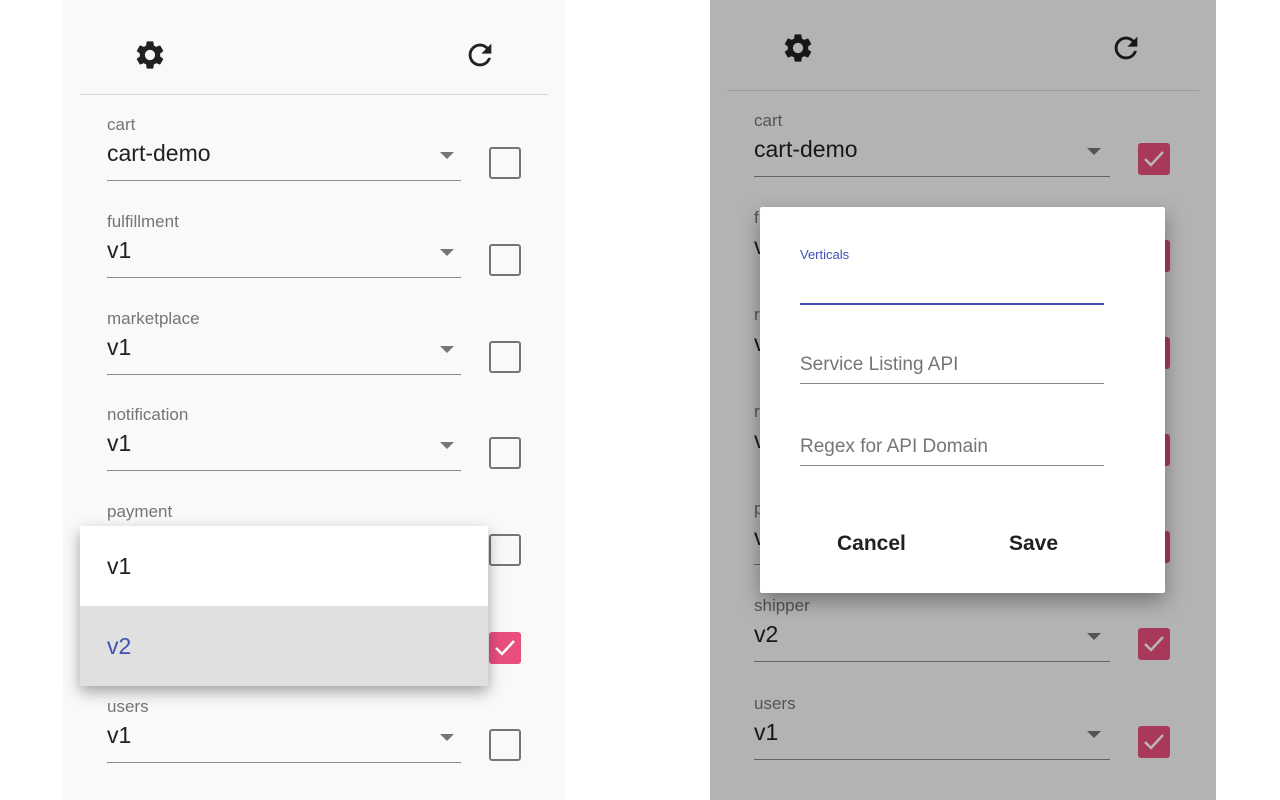  Describe the element at coordinates (153, 318) in the screenshot. I see `select-label: marketplace` at that location.